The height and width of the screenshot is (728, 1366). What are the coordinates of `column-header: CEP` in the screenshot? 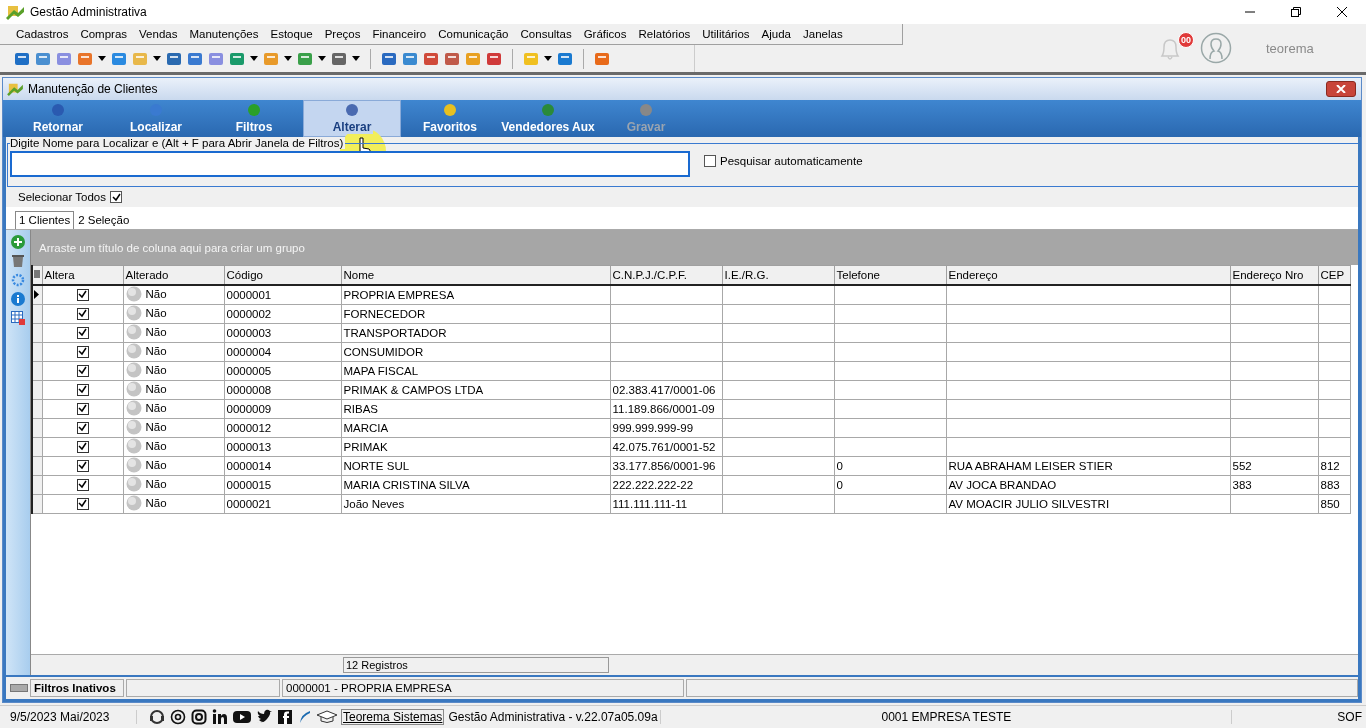 It's located at (1334, 275).